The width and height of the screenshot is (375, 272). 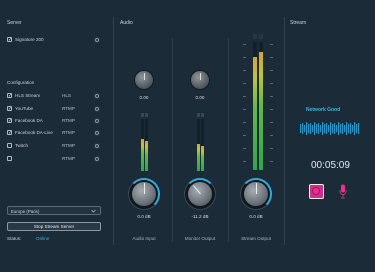 I want to click on stream-output-scale, so click(x=258, y=103).